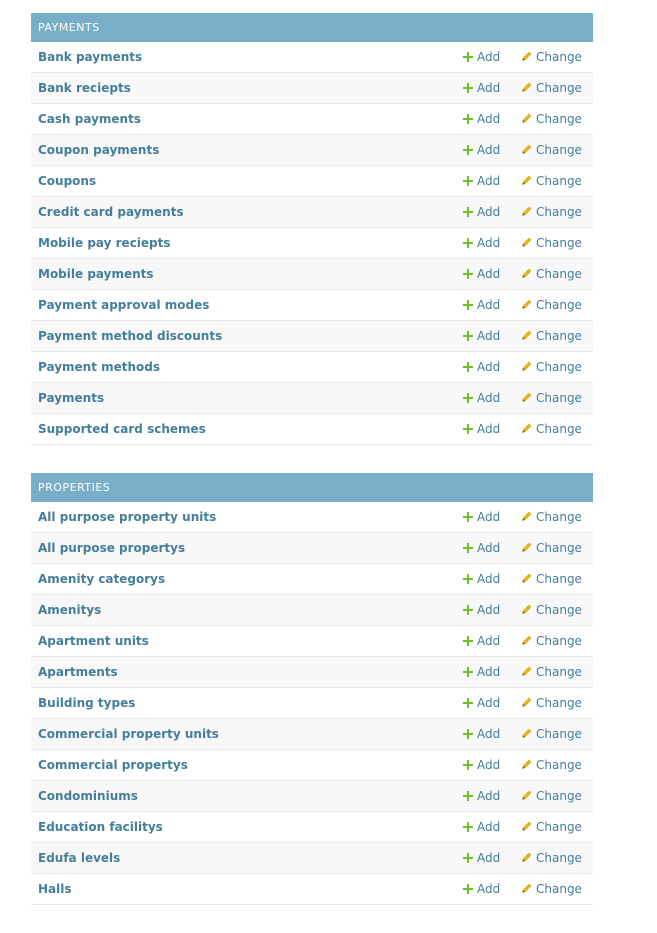  I want to click on model-row: Amenity categorys Add Change, so click(312, 579).